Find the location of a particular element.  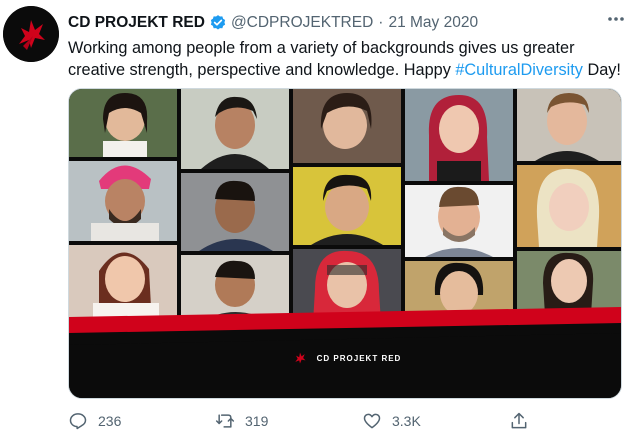

tweet-date: 21 May 2020 is located at coordinates (433, 23).